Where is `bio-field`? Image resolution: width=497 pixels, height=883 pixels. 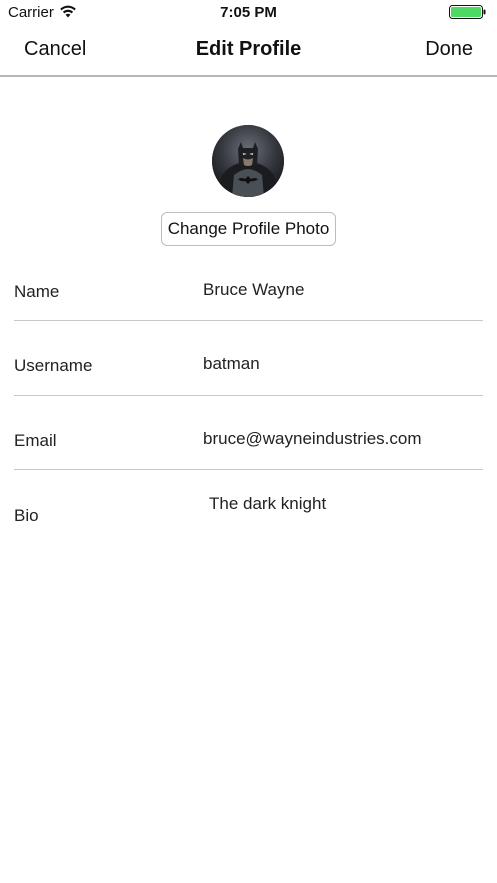 bio-field is located at coordinates (349, 504).